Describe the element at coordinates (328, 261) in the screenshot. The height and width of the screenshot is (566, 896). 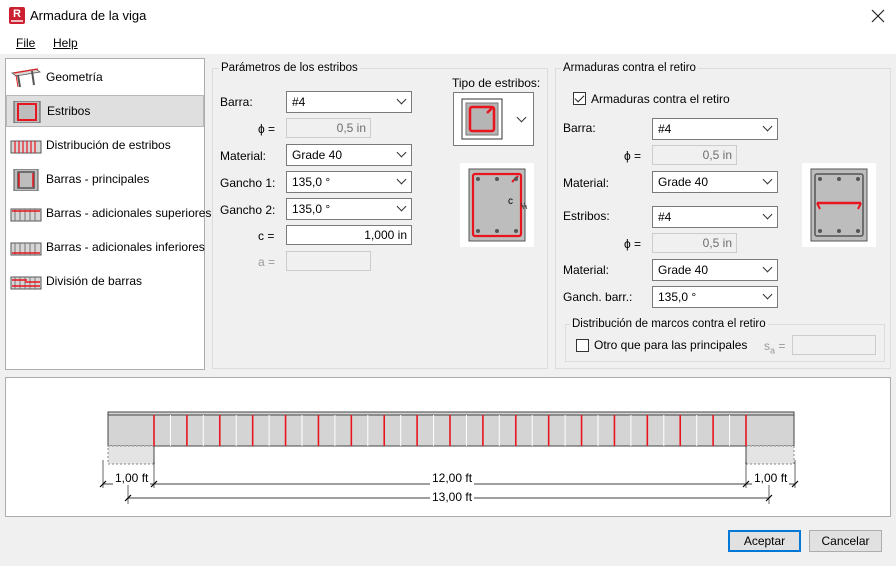
I see `a-field` at that location.